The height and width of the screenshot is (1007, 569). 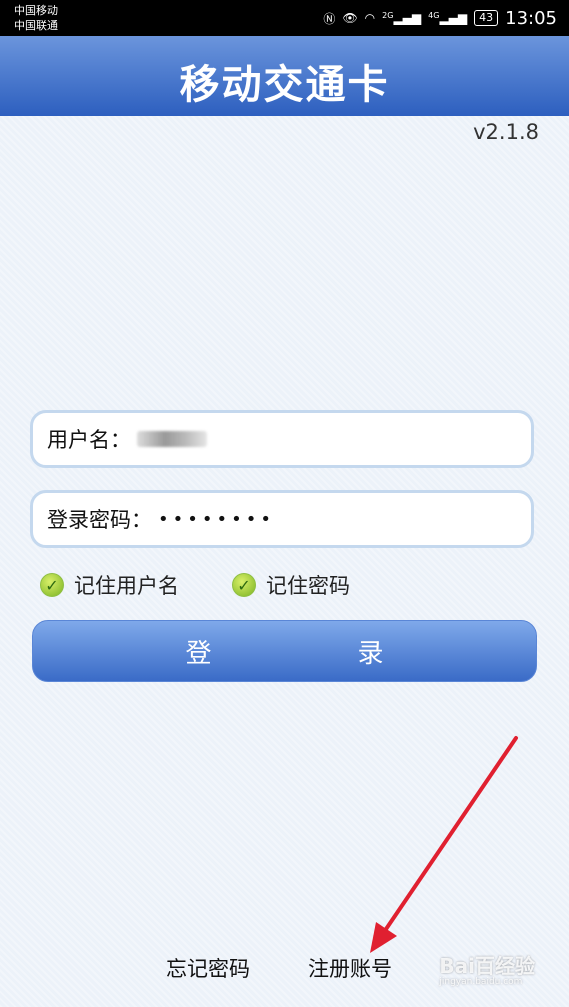 I want to click on forgot-password-link: 忘记密码, so click(x=208, y=968).